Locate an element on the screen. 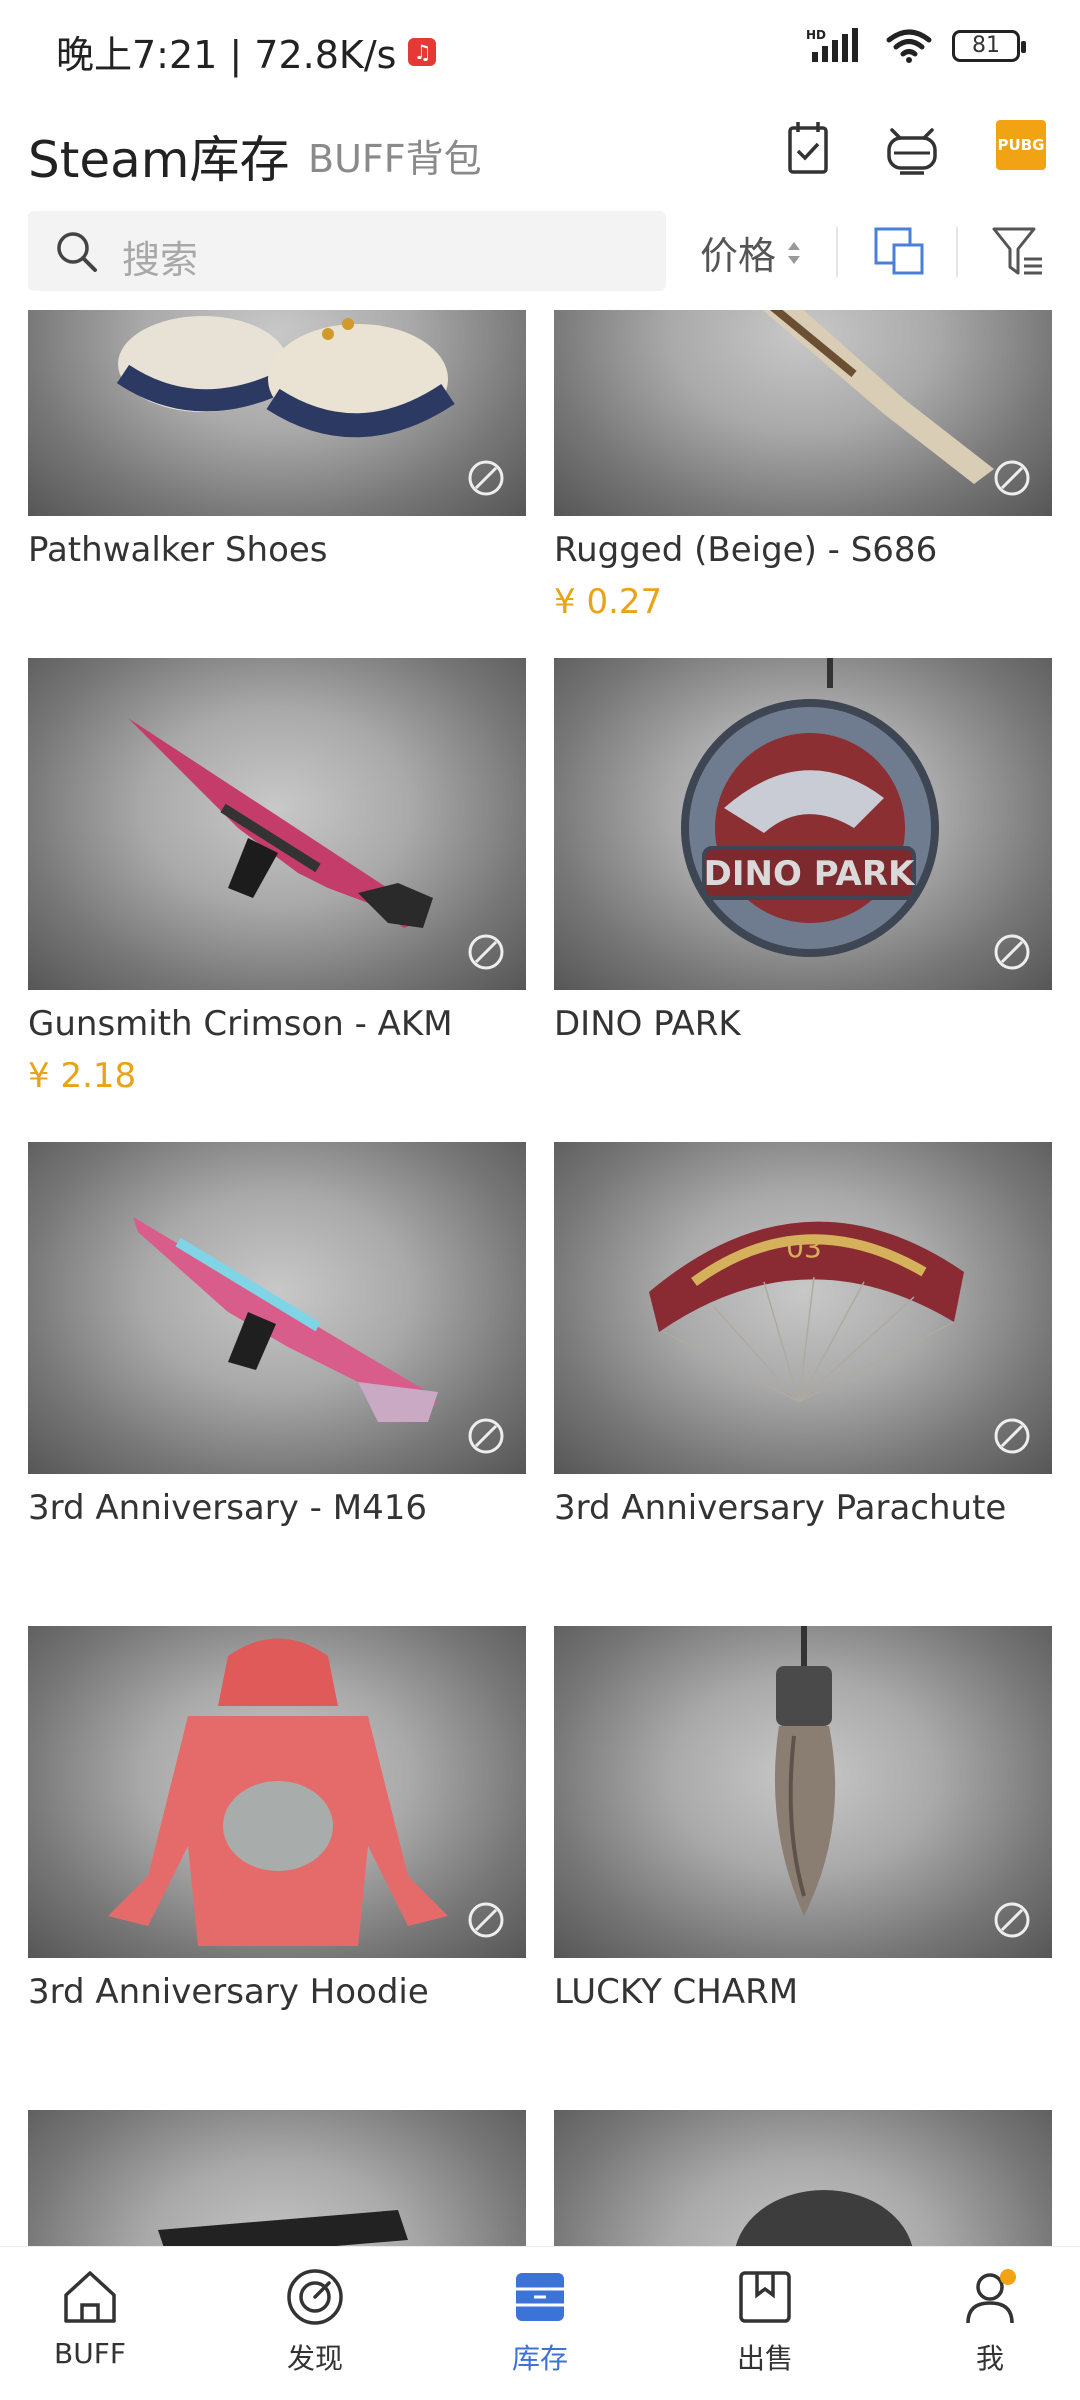 This screenshot has width=1080, height=2400. parachute-art-text: 03 is located at coordinates (804, 1247).